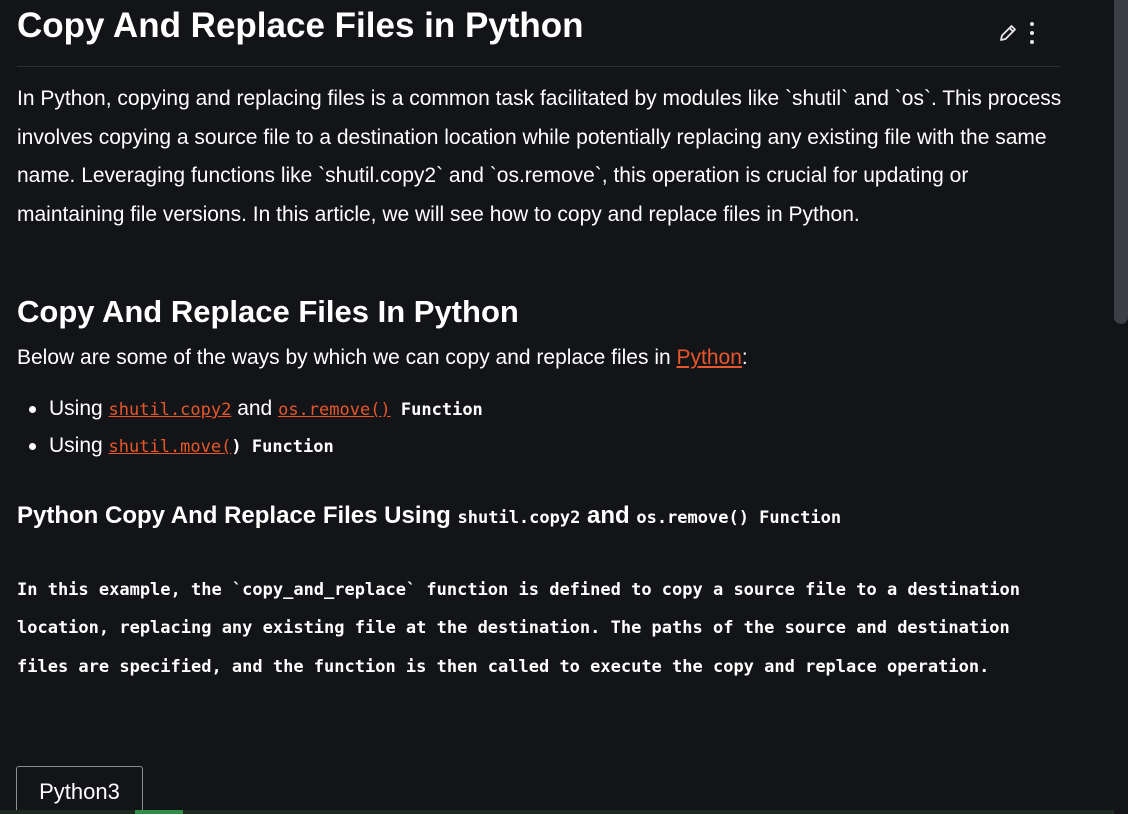  What do you see at coordinates (170, 410) in the screenshot?
I see `shutil-copy2-link: shutil.copy2` at bounding box center [170, 410].